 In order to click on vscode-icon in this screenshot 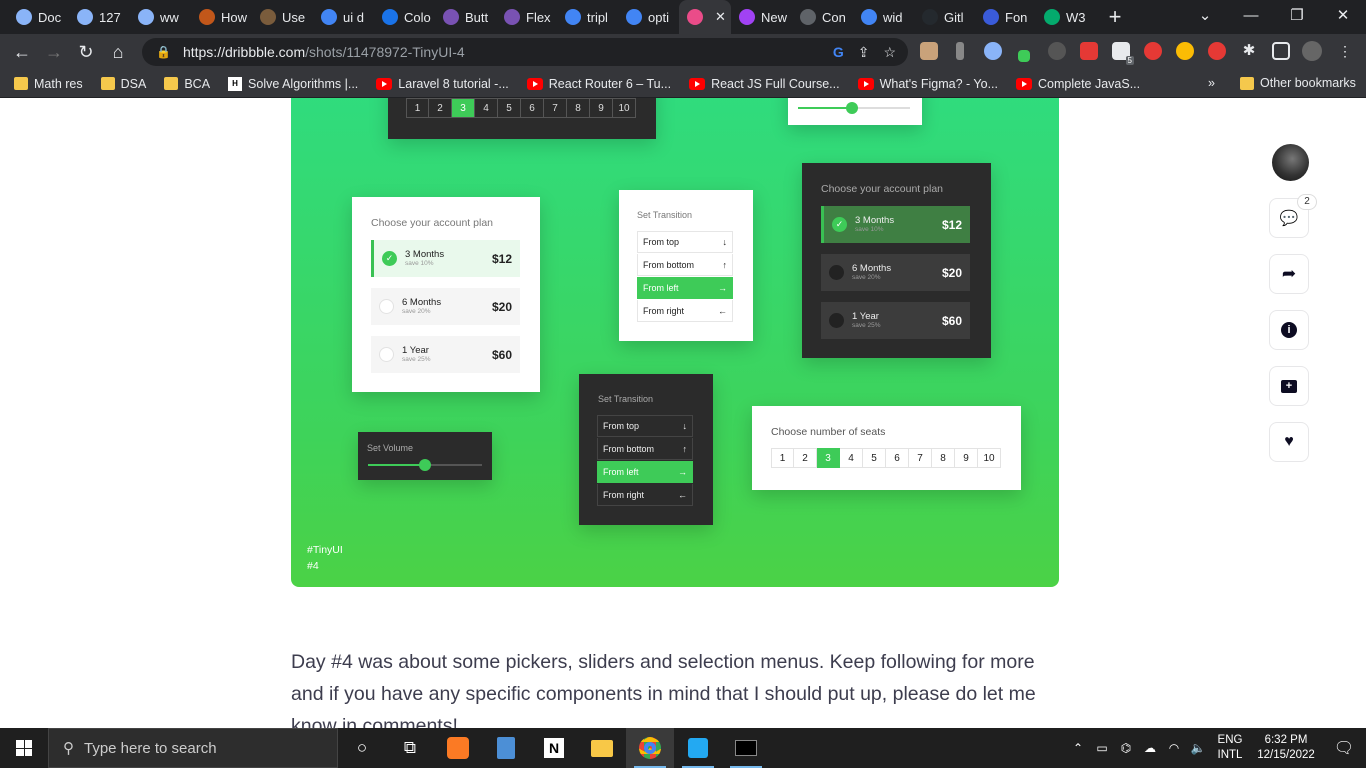, I will do `click(698, 748)`.